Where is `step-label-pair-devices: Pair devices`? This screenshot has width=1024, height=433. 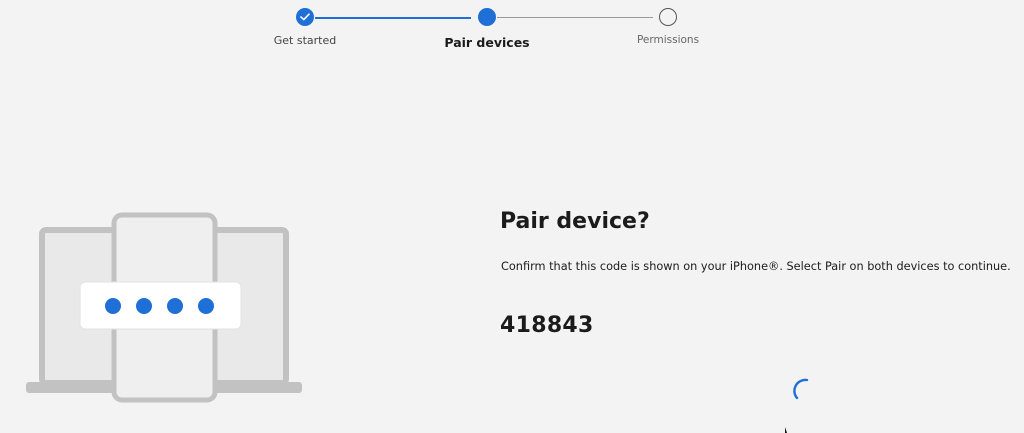
step-label-pair-devices: Pair devices is located at coordinates (487, 42).